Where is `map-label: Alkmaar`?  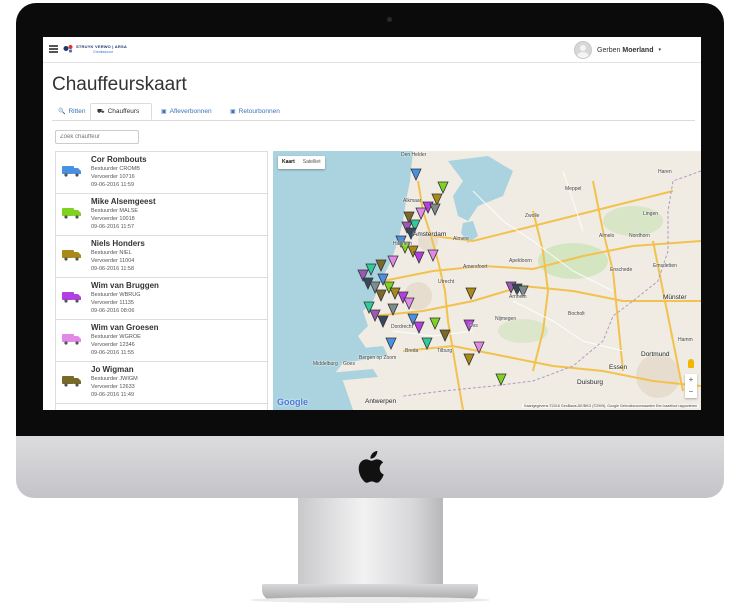
map-label: Alkmaar is located at coordinates (412, 201).